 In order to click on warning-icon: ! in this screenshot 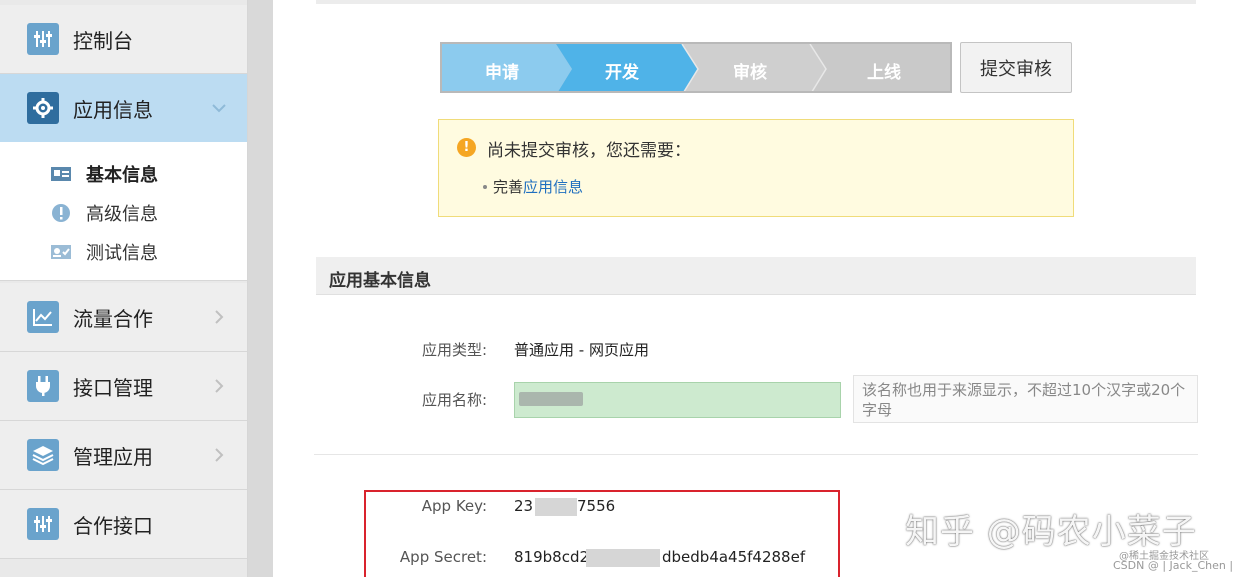, I will do `click(466, 147)`.